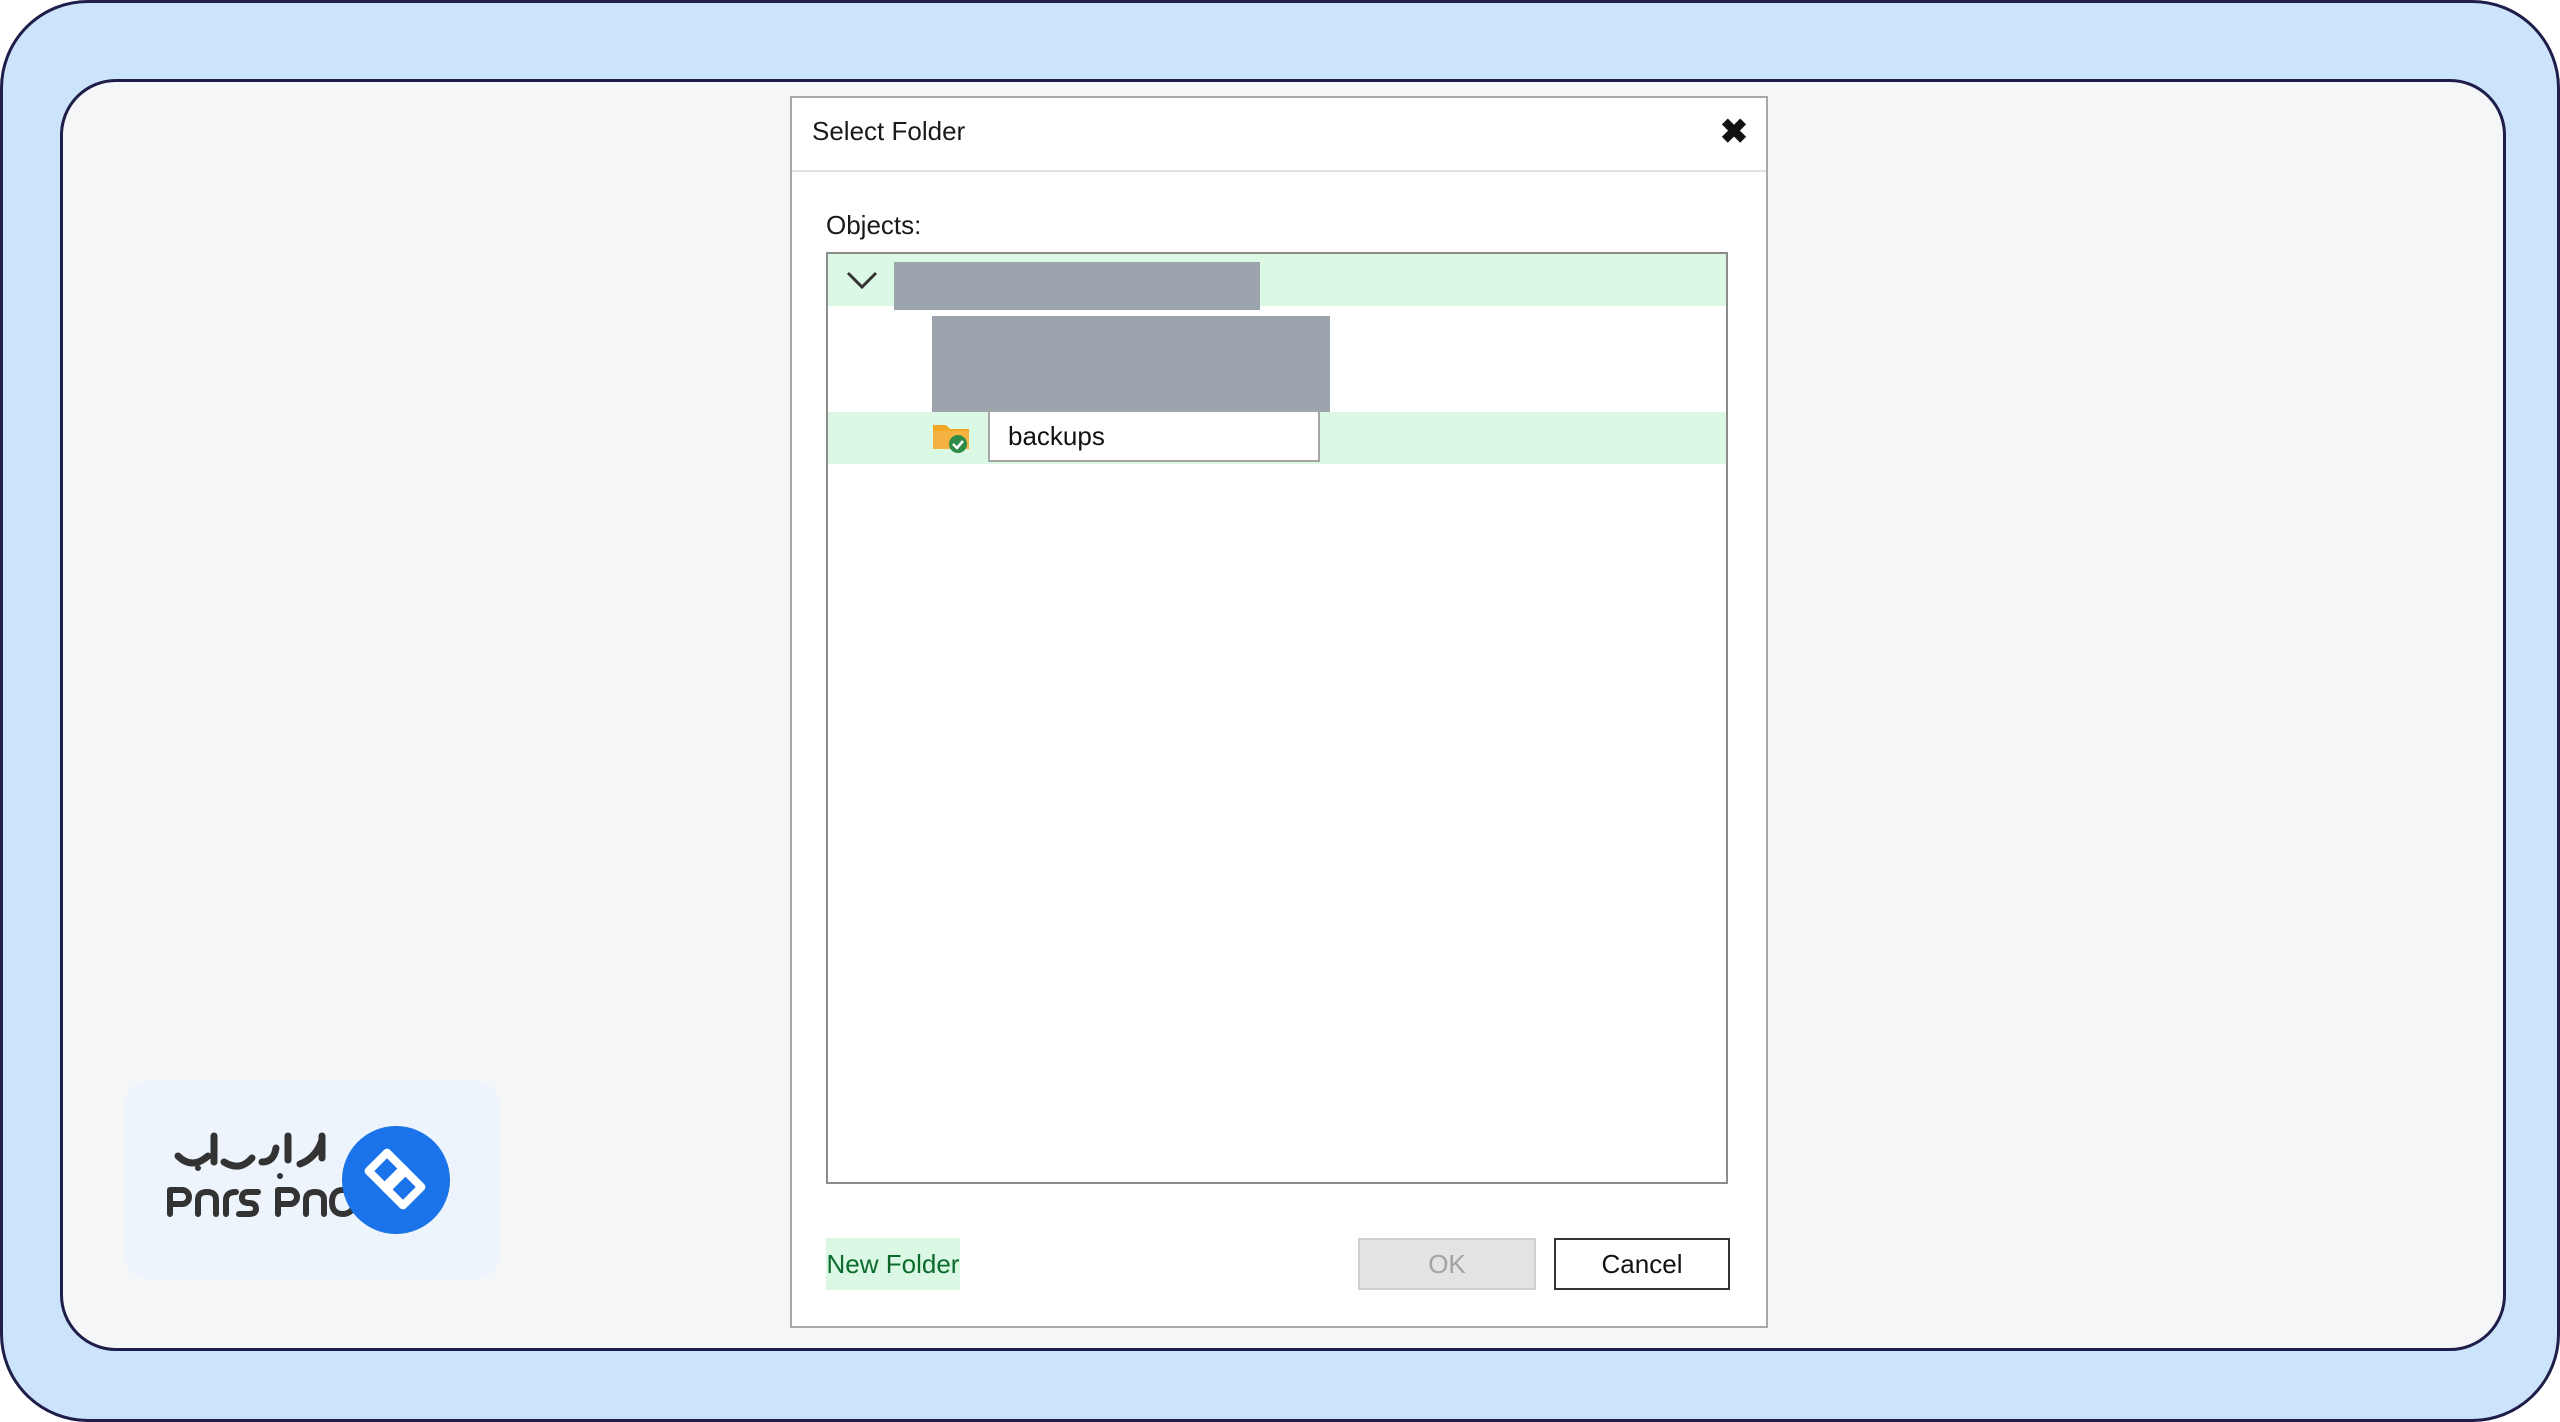  I want to click on redacted-root-label, so click(1077, 286).